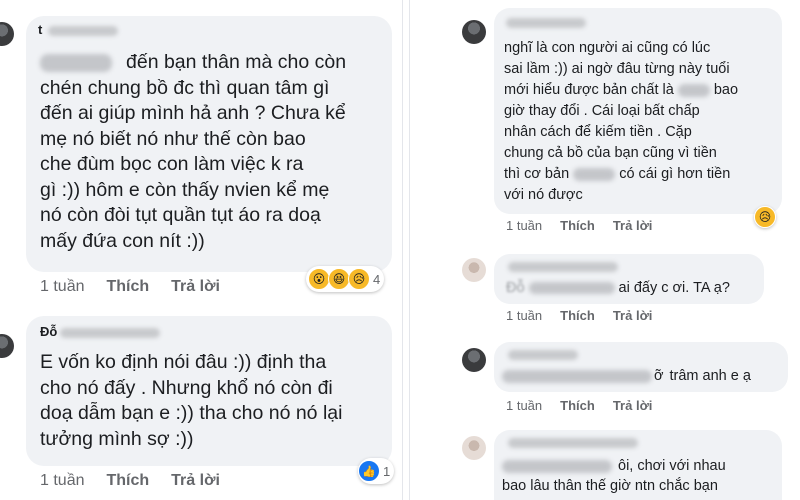  What do you see at coordinates (537, 174) in the screenshot?
I see `comment-text-line: thì cơ bản` at bounding box center [537, 174].